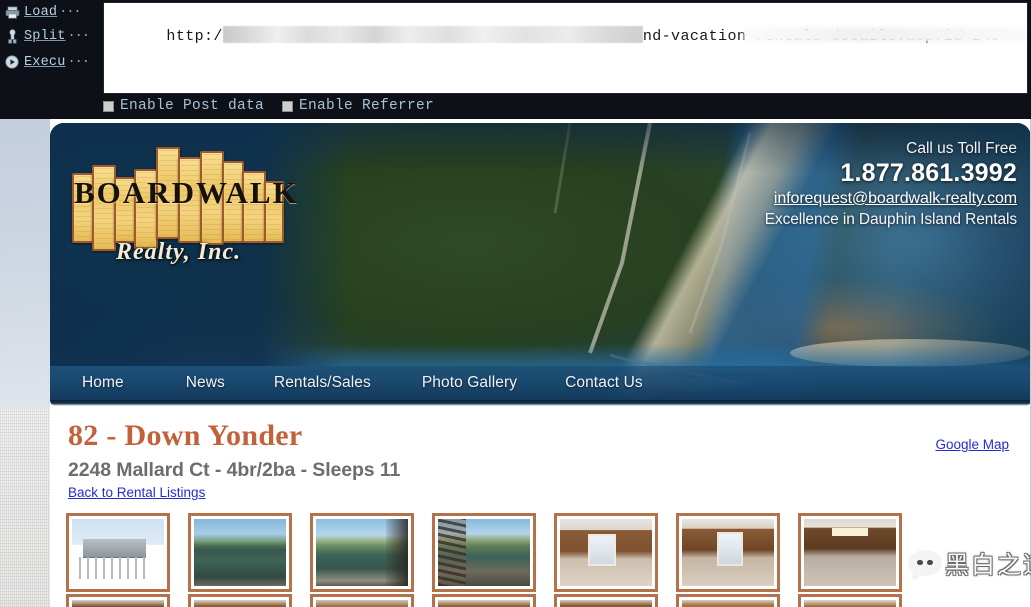 This screenshot has width=1031, height=607. I want to click on toll-free-label: Call us Toll Free, so click(961, 148).